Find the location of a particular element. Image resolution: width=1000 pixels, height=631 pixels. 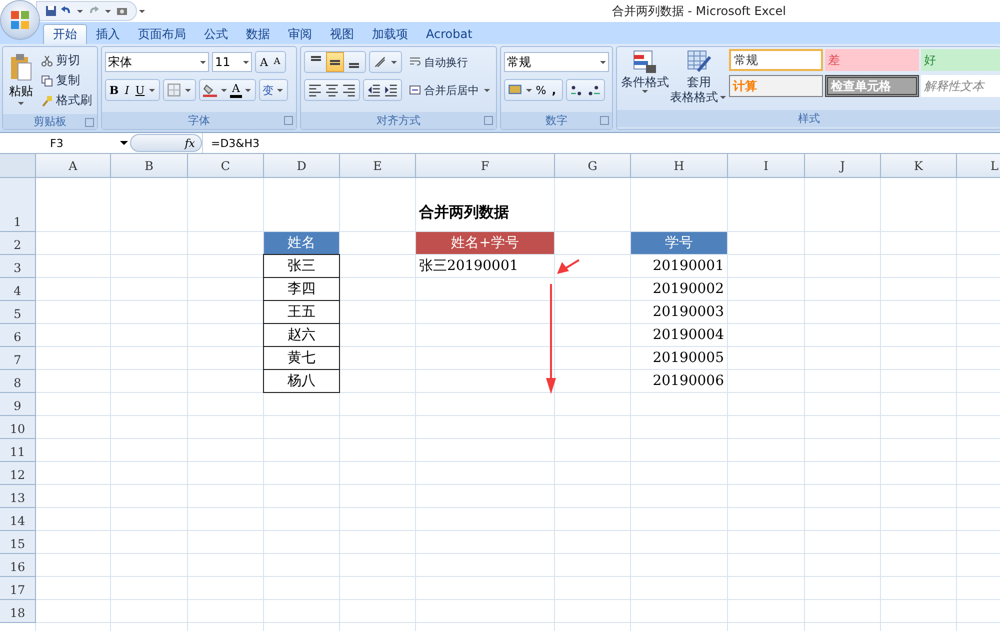

column-header: E is located at coordinates (378, 166).